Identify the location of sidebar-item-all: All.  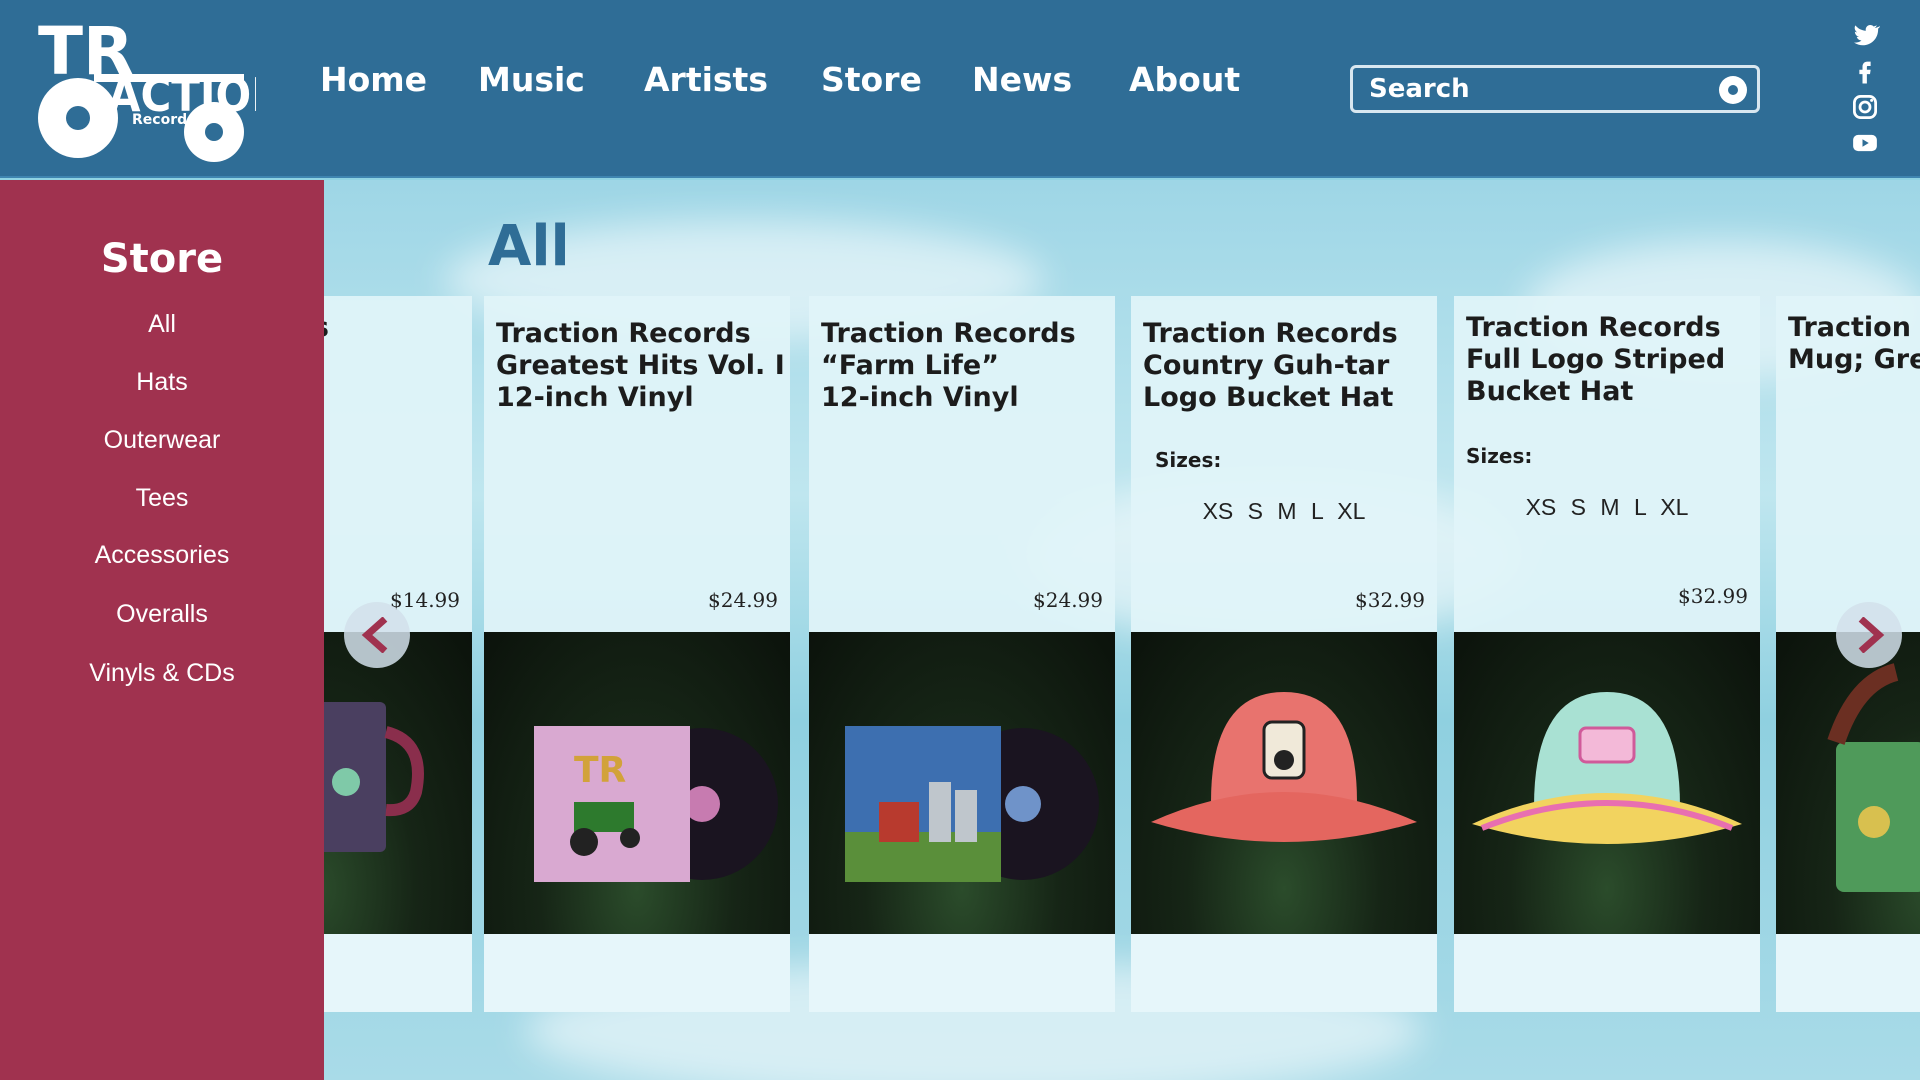
(162, 324).